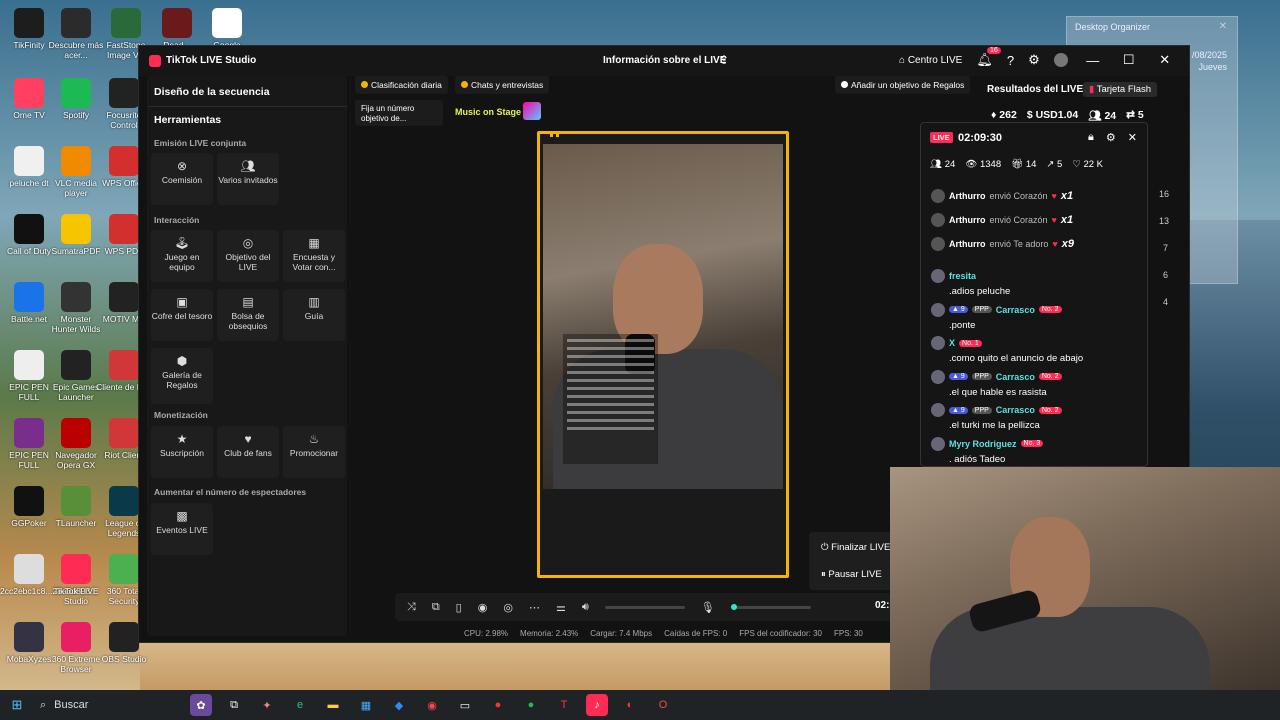 This screenshot has width=1280, height=720. I want to click on desktop-icon: Google, so click(227, 29).